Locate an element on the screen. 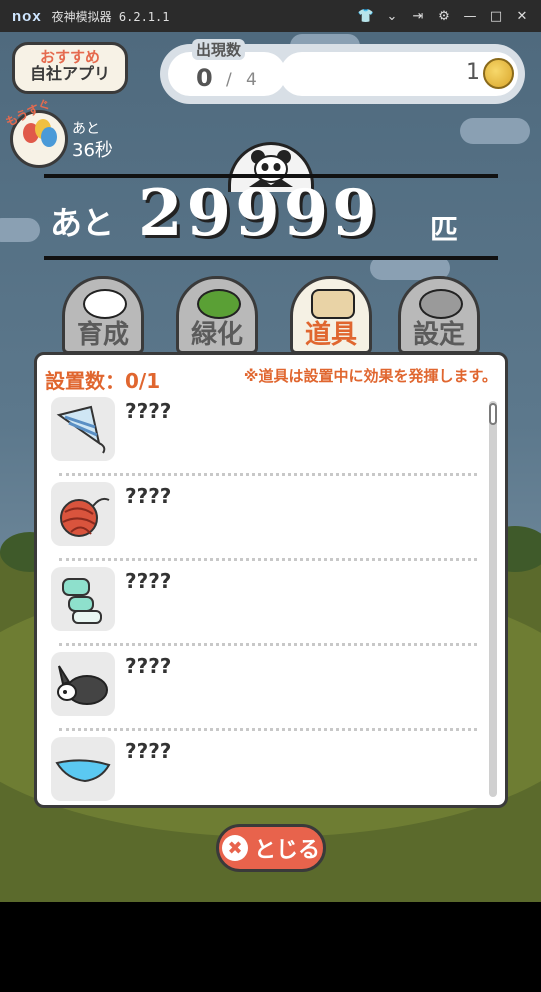 This screenshot has width=541, height=992. appearance-label: 出現数 is located at coordinates (219, 49).